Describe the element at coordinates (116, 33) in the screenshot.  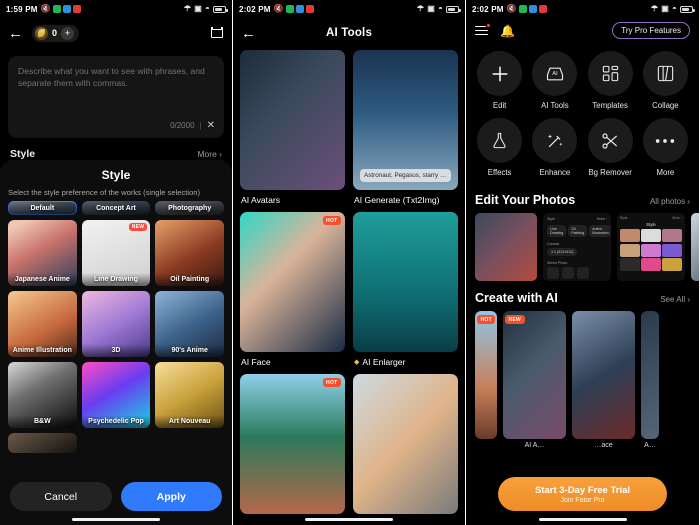
I see `top-nav-bar: ← 0 +` at that location.